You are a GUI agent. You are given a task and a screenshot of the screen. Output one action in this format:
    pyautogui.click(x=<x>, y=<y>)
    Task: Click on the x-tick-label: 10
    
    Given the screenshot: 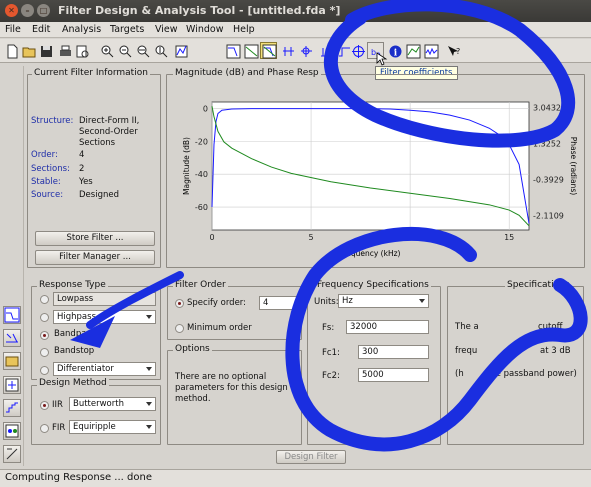 What is the action you would take?
    pyautogui.click(x=410, y=237)
    